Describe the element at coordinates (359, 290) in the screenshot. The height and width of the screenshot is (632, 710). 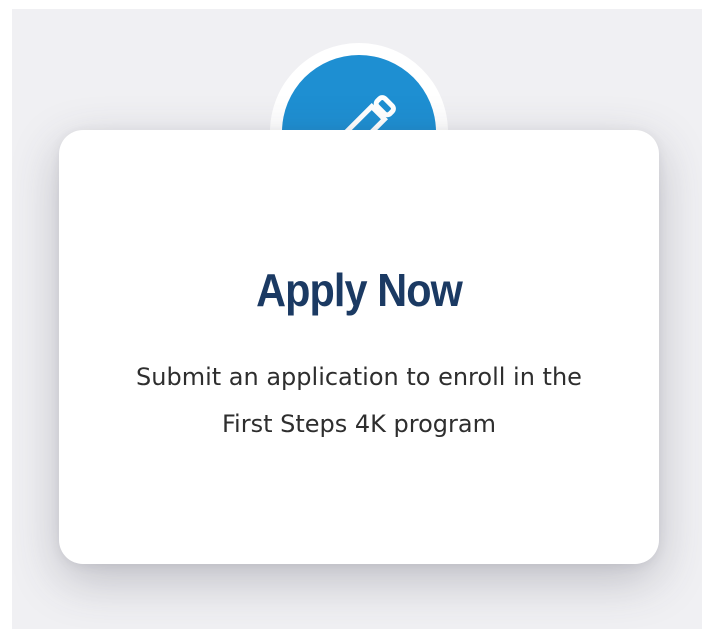
I see `card-title: Apply Now` at that location.